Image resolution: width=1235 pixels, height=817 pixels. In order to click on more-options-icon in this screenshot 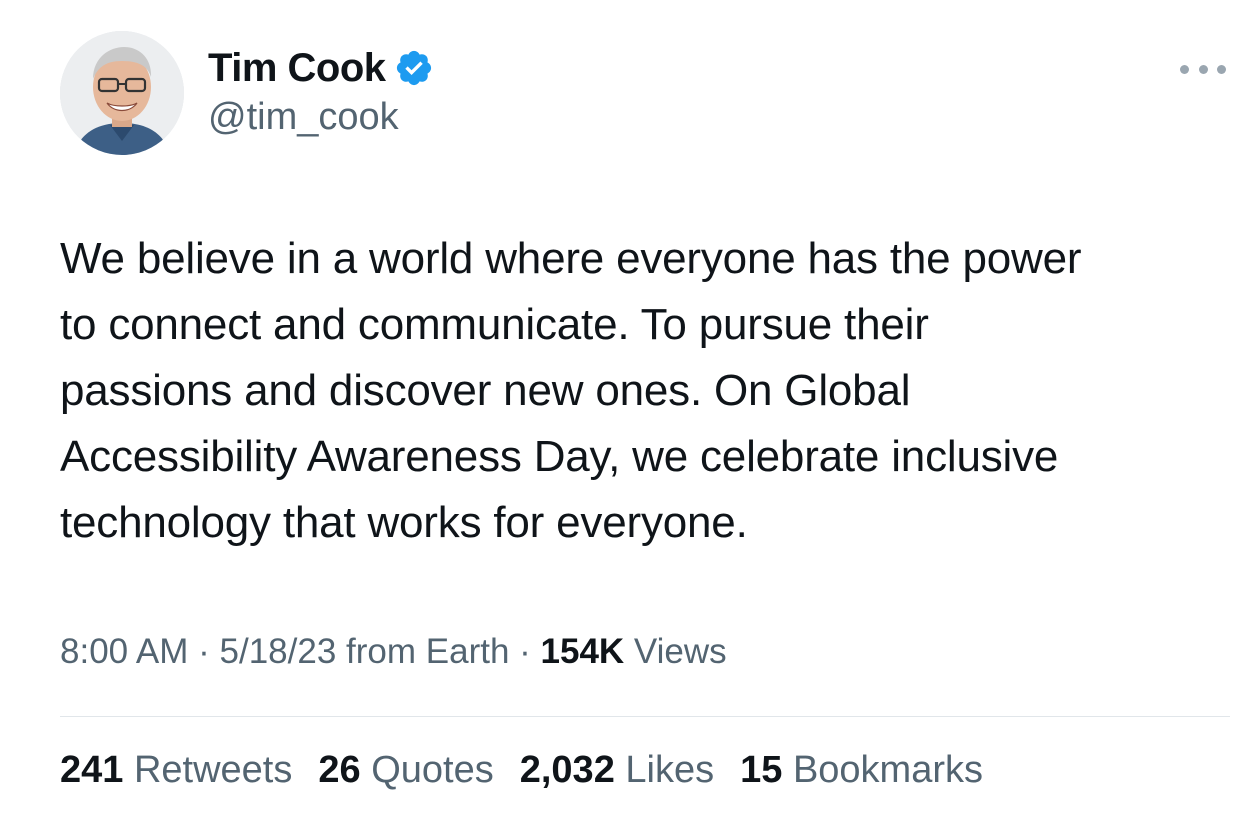, I will do `click(1203, 69)`.